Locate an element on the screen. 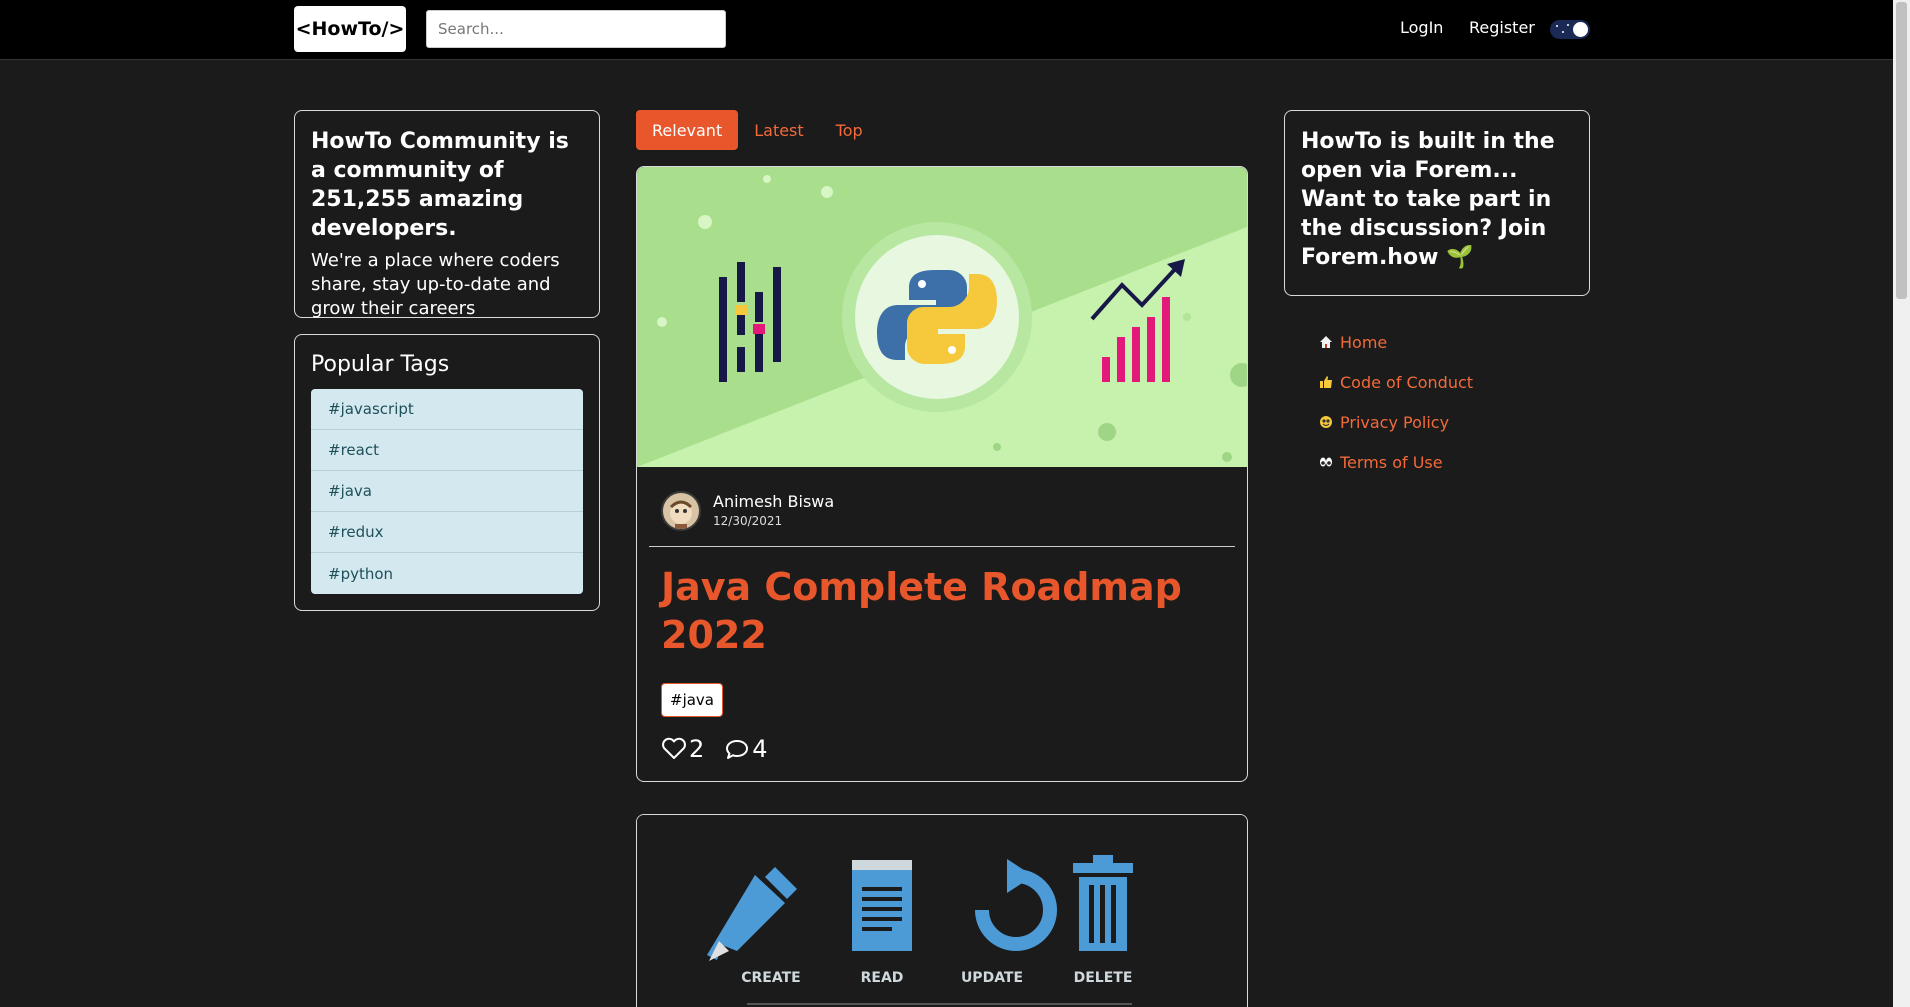 The width and height of the screenshot is (1910, 1007). post-cover-image is located at coordinates (942, 317).